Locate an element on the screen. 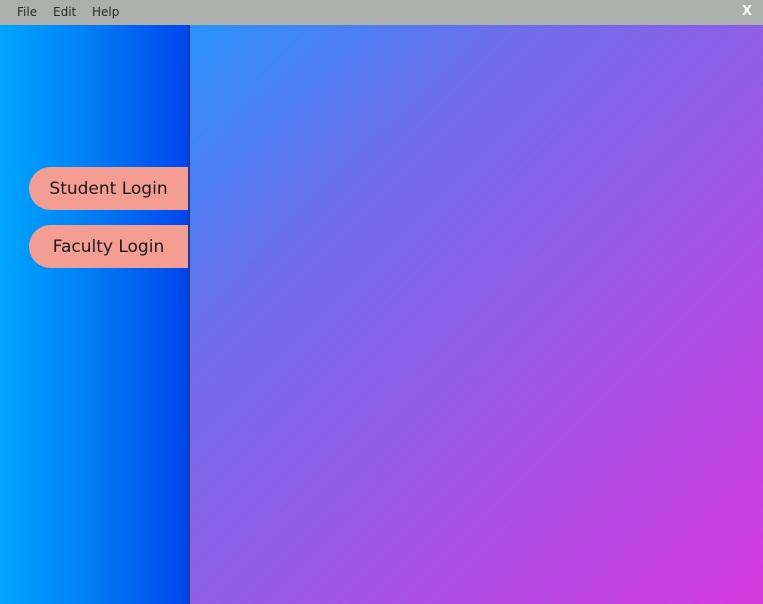 This screenshot has width=763, height=604. menu-edit: Edit is located at coordinates (64, 12).